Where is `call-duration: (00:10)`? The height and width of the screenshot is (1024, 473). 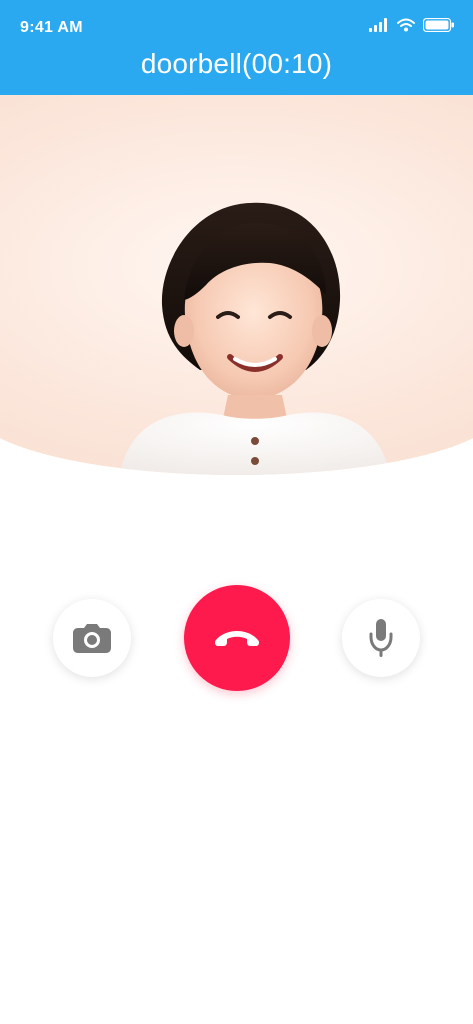
call-duration: (00:10) is located at coordinates (287, 63).